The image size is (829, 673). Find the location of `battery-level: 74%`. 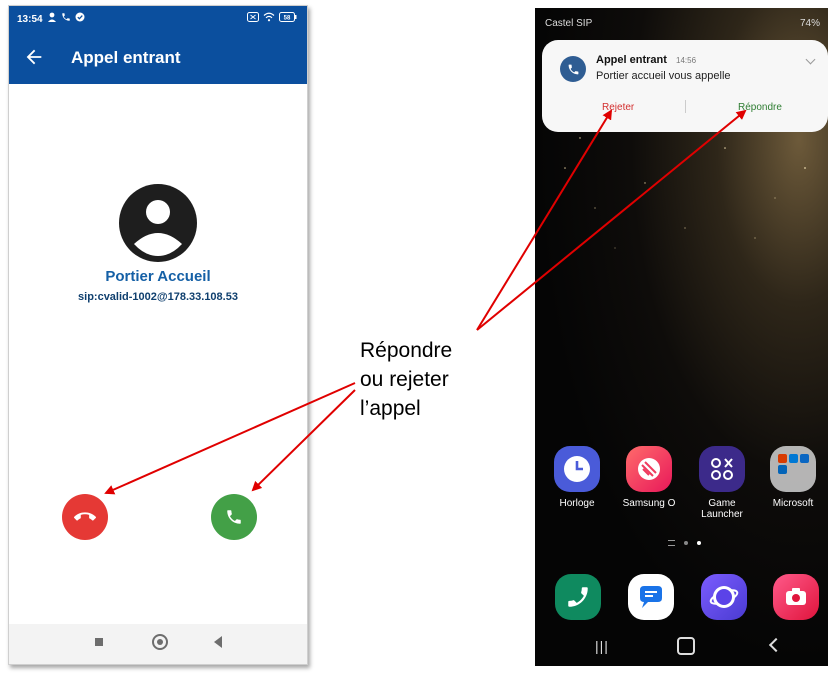

battery-level: 74% is located at coordinates (809, 23).